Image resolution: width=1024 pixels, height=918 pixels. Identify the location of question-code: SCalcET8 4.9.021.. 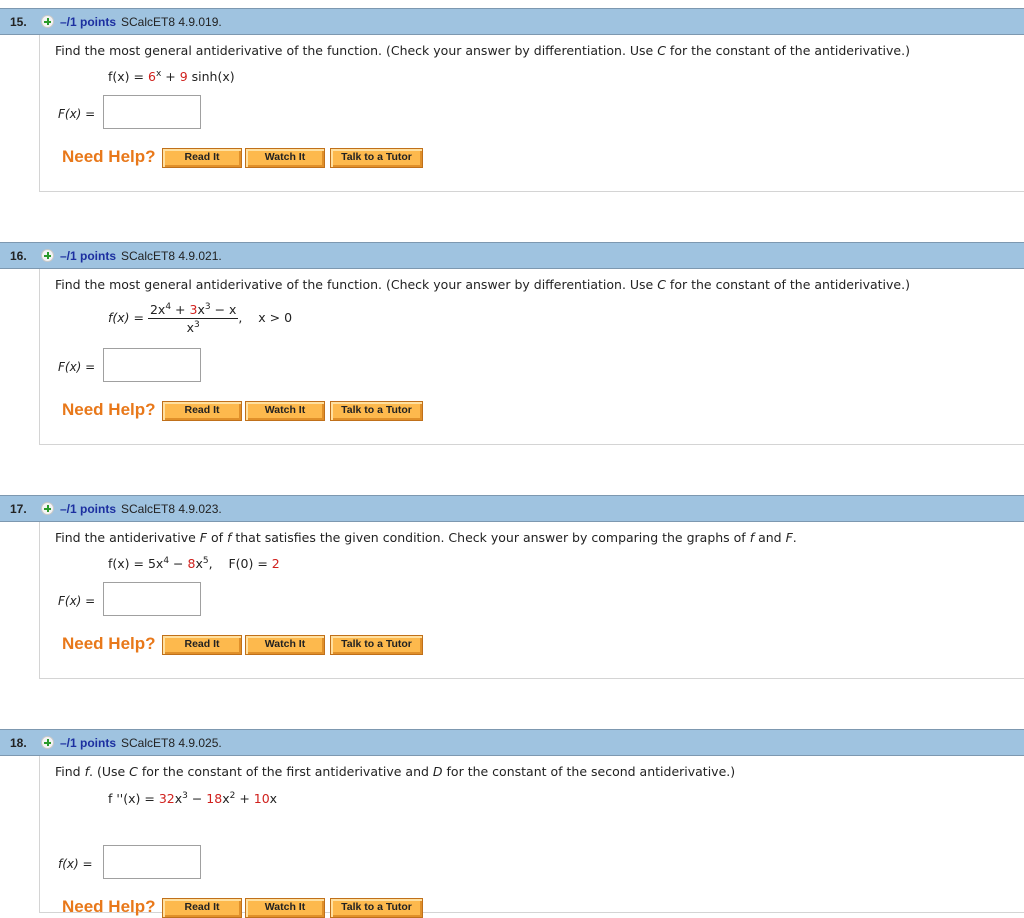
(171, 256).